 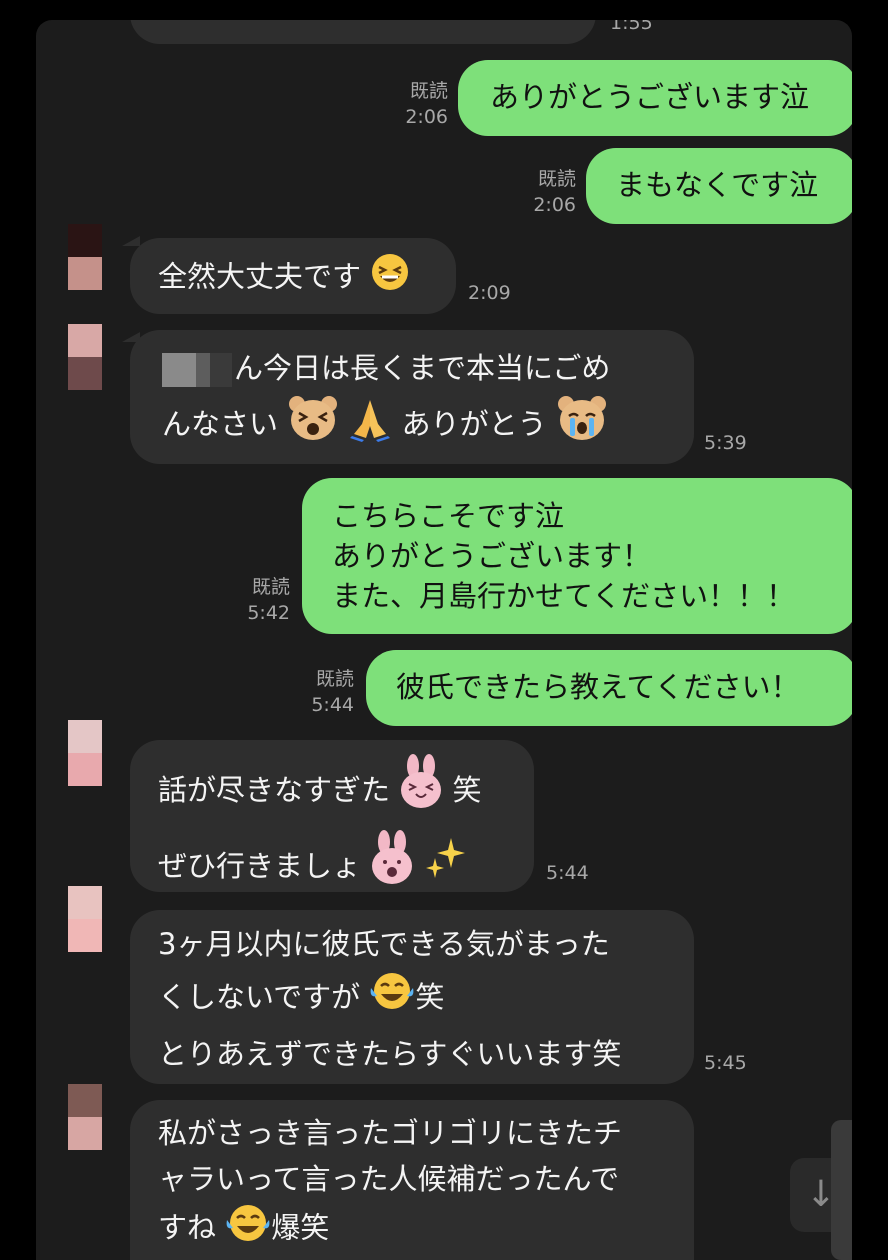 What do you see at coordinates (187, 1227) in the screenshot?
I see `message-text: すね` at bounding box center [187, 1227].